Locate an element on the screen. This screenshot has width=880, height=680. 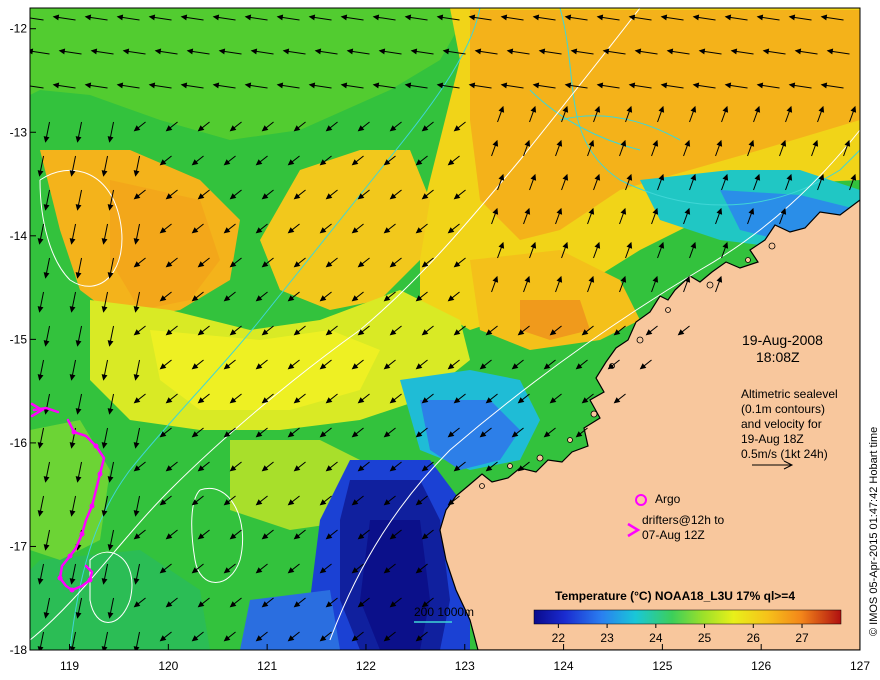
colorbar is located at coordinates (687, 617).